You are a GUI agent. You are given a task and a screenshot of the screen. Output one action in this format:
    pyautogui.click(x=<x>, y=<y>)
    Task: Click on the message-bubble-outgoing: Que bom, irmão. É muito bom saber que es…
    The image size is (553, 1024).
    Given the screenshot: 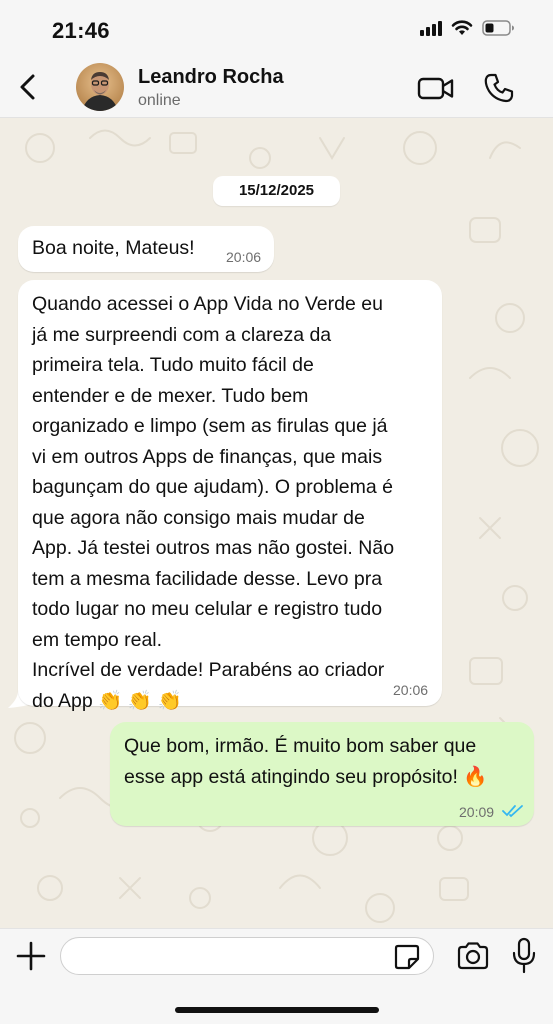 What is the action you would take?
    pyautogui.click(x=322, y=774)
    